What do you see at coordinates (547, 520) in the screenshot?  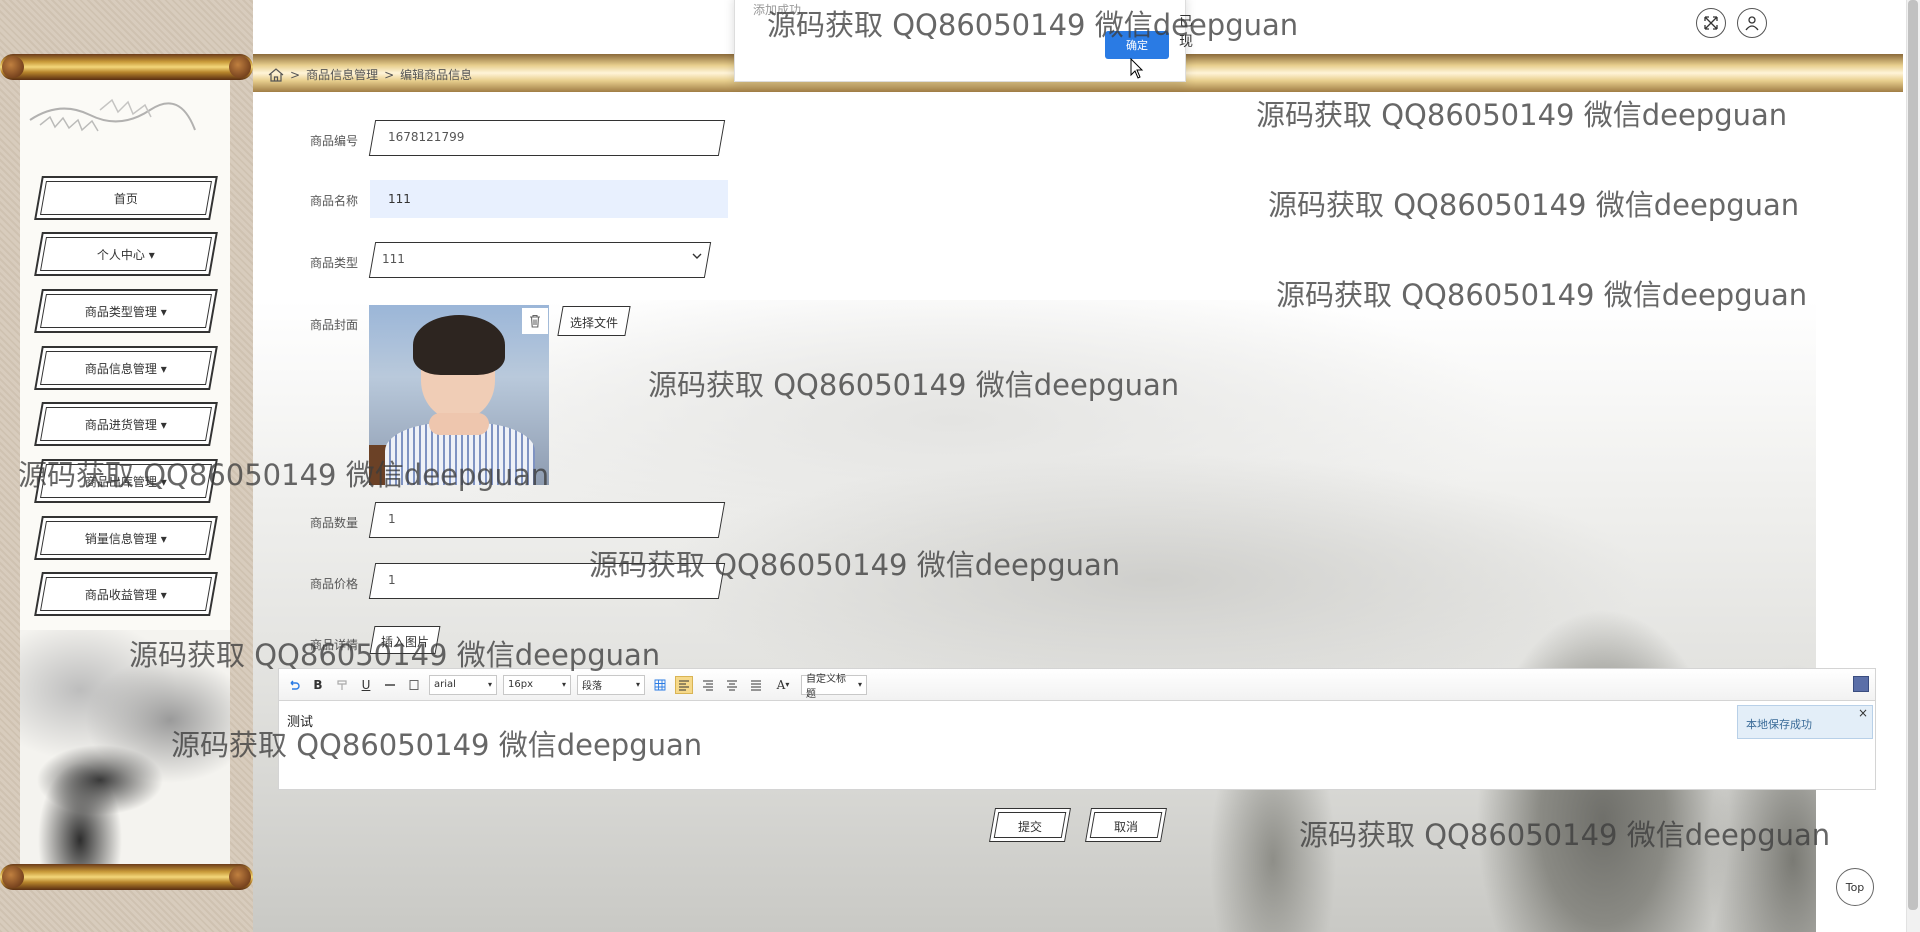 I see `product-quantity-field: 1` at bounding box center [547, 520].